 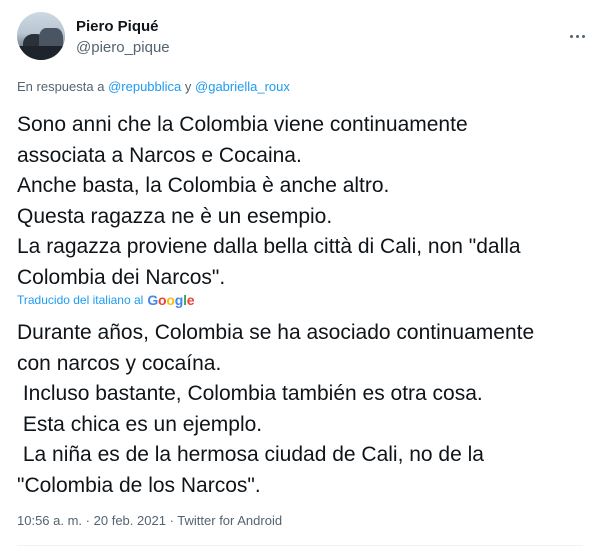 What do you see at coordinates (300, 545) in the screenshot?
I see `divider` at bounding box center [300, 545].